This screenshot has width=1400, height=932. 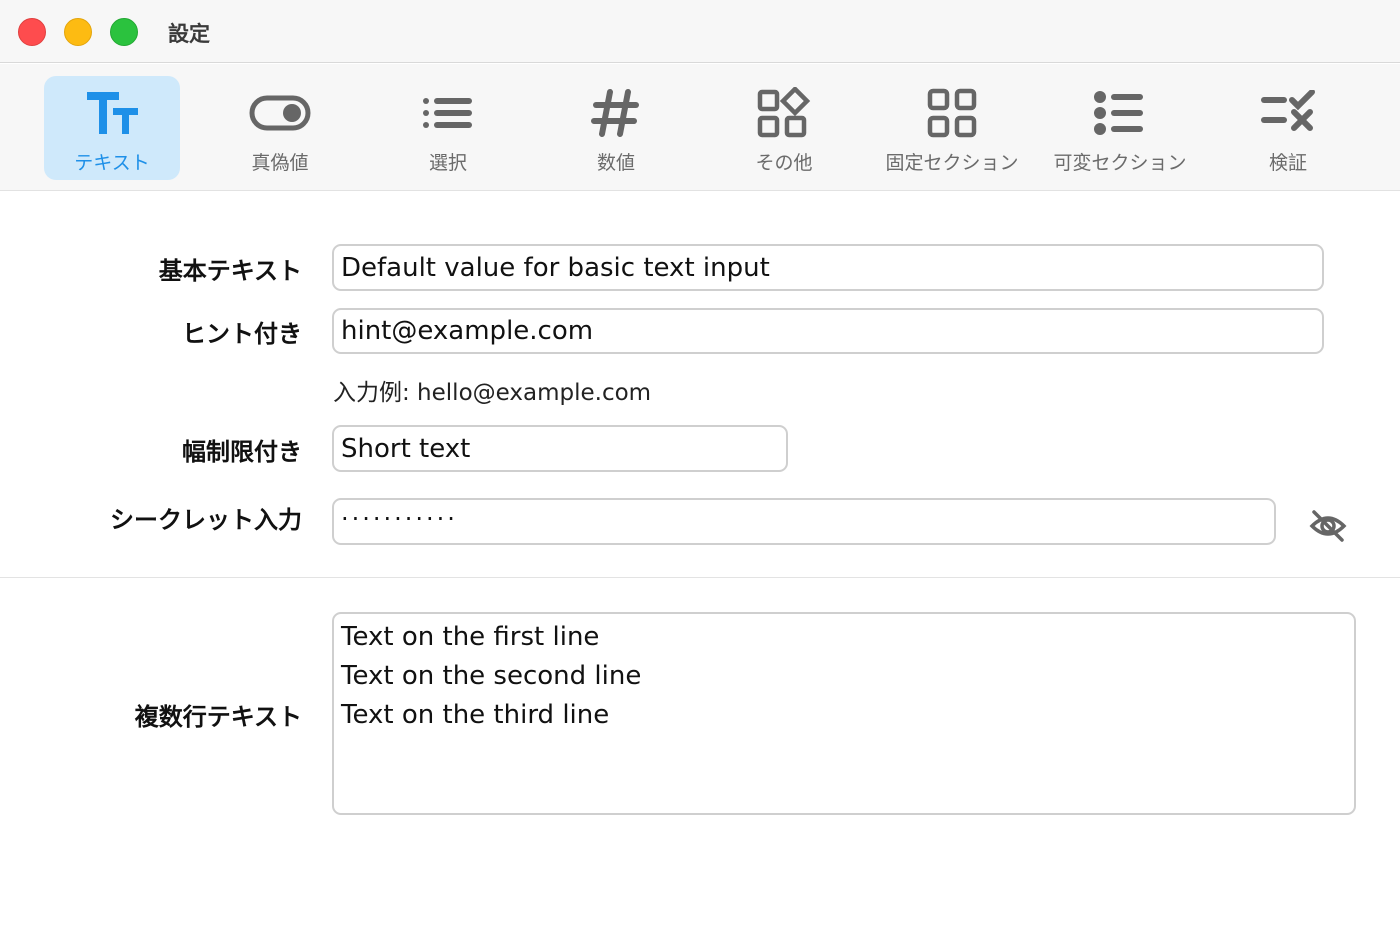 I want to click on list-icon, so click(x=448, y=113).